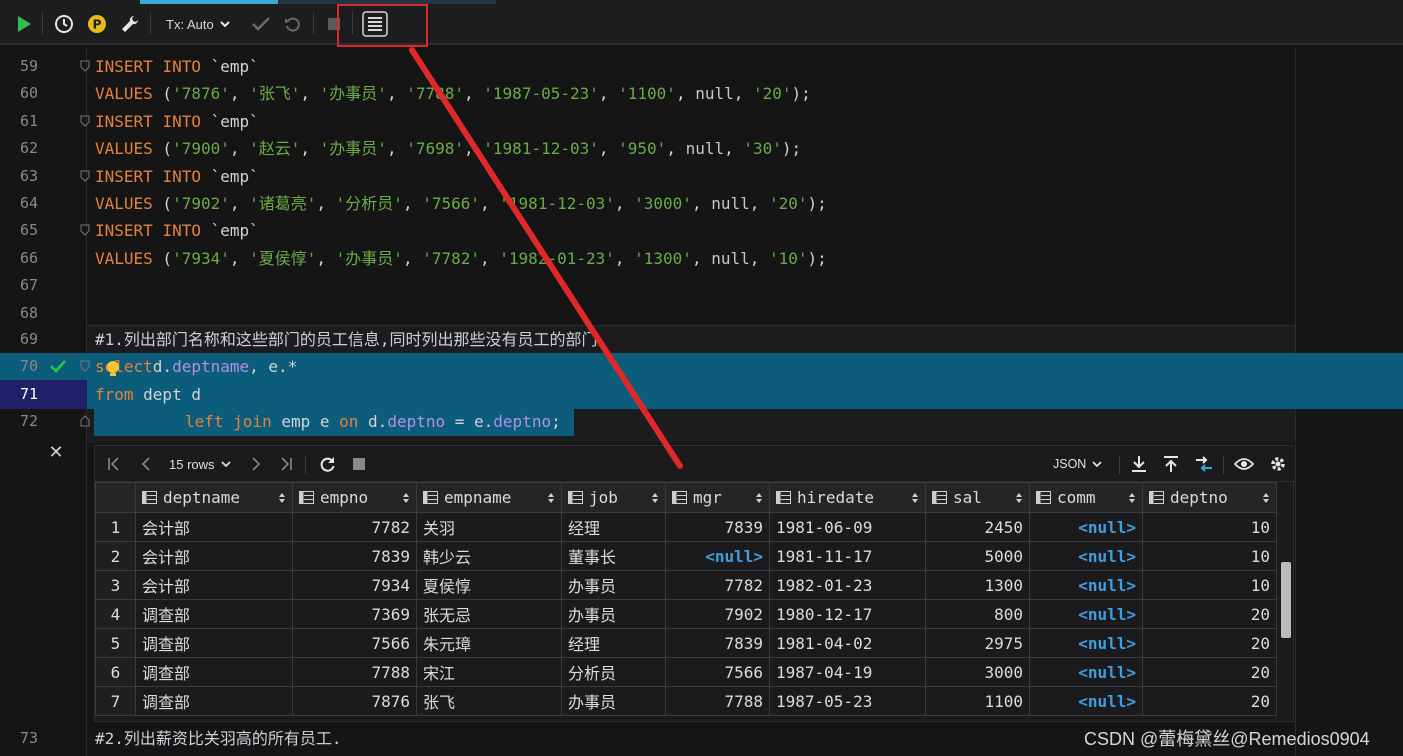 The height and width of the screenshot is (756, 1403). I want to click on cell-empname: 宋江, so click(489, 672).